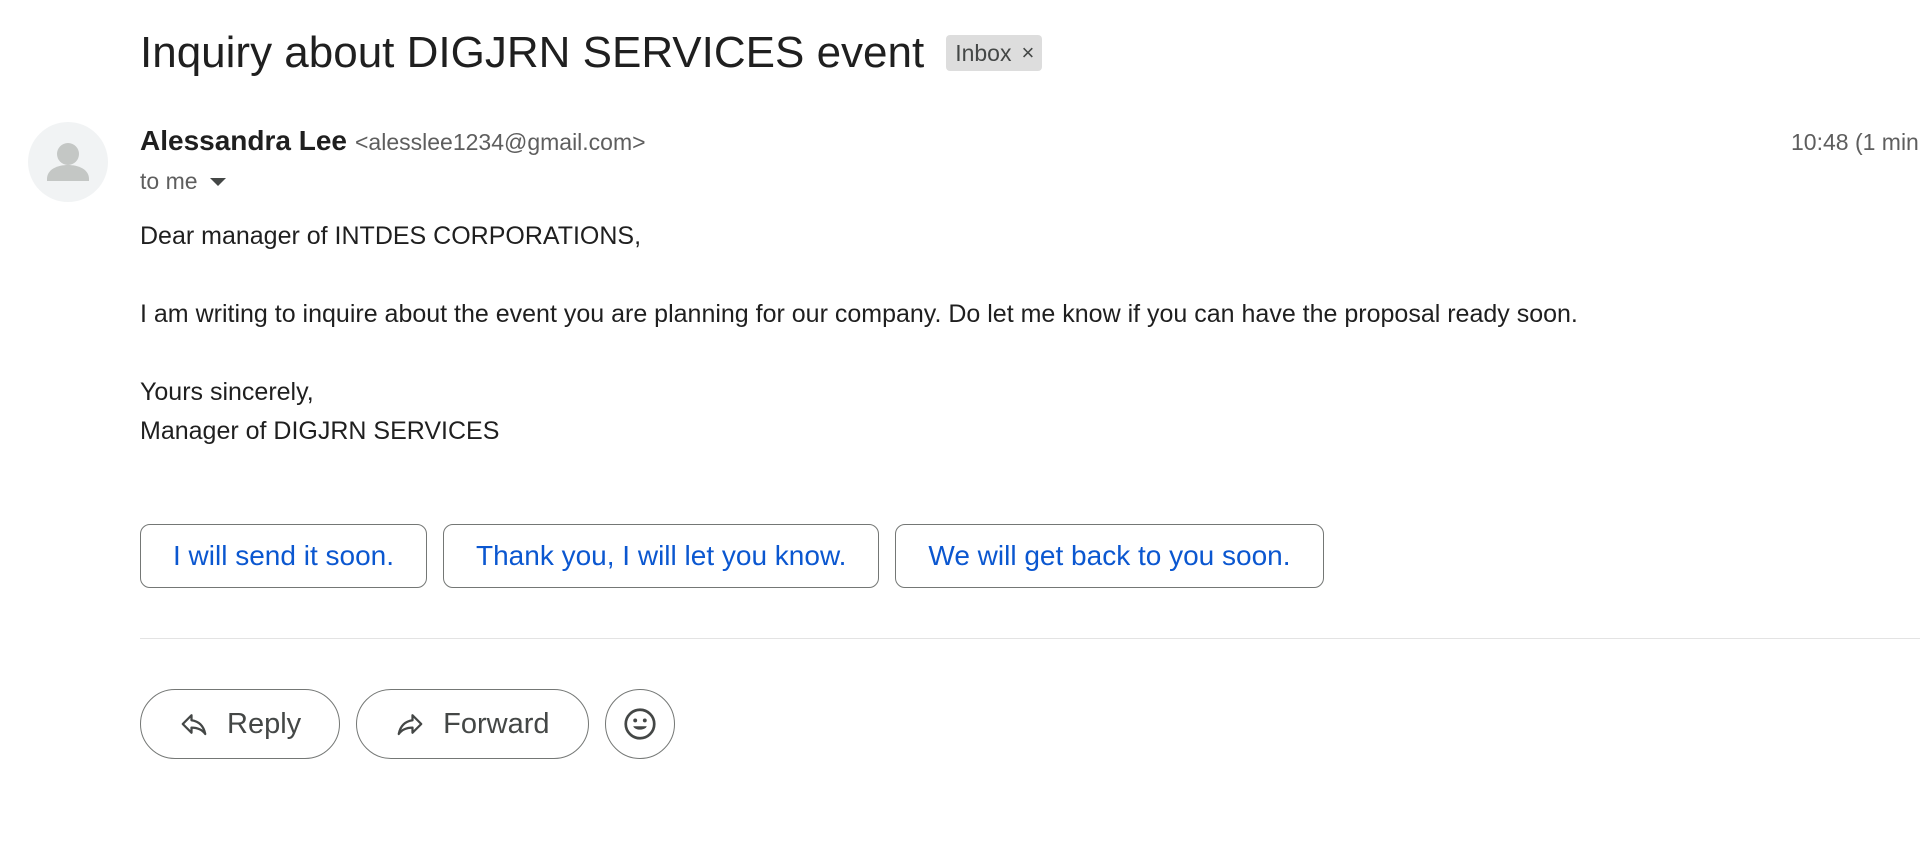  I want to click on chevron-down-icon, so click(217, 181).